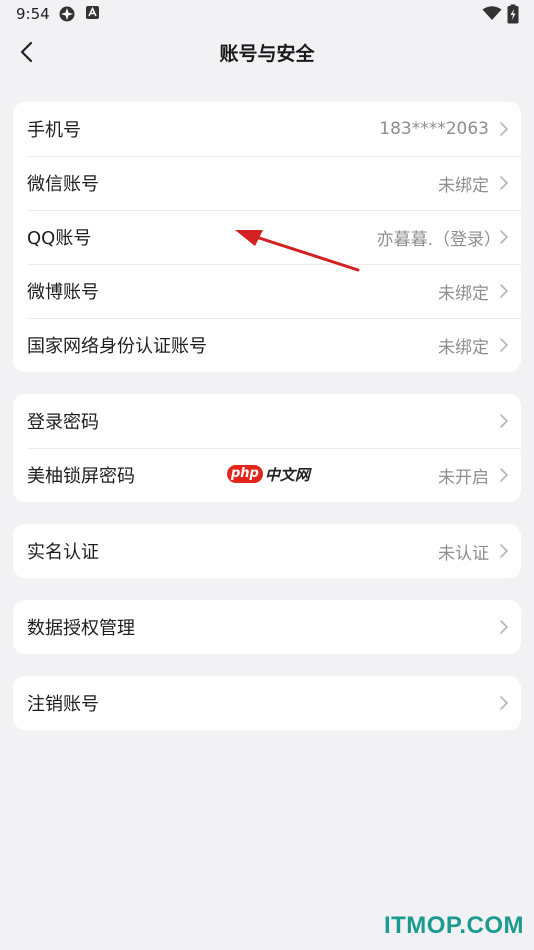 The width and height of the screenshot is (534, 950). I want to click on nav-bar: 账号与安全, so click(267, 52).